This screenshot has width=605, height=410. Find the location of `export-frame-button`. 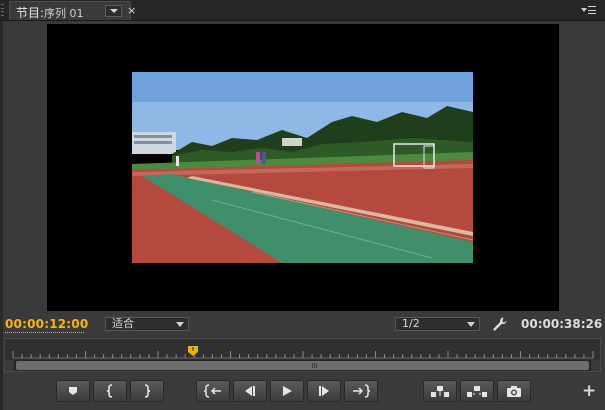

export-frame-button is located at coordinates (514, 391).